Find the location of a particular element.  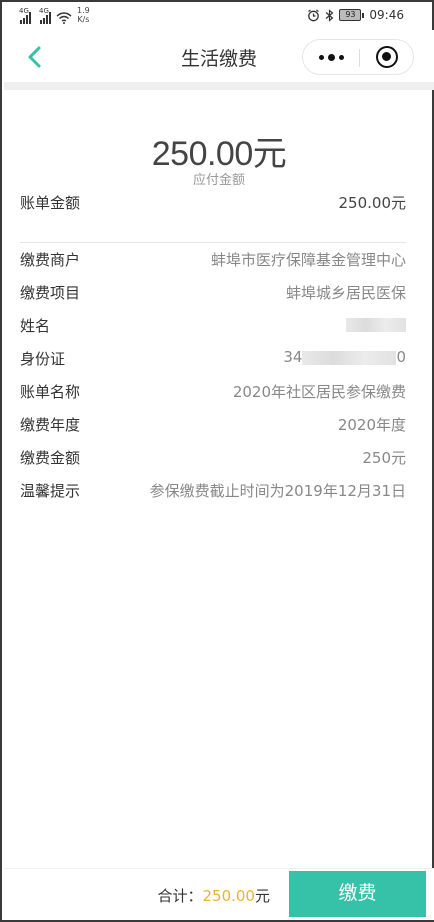

more-button is located at coordinates (331, 57).